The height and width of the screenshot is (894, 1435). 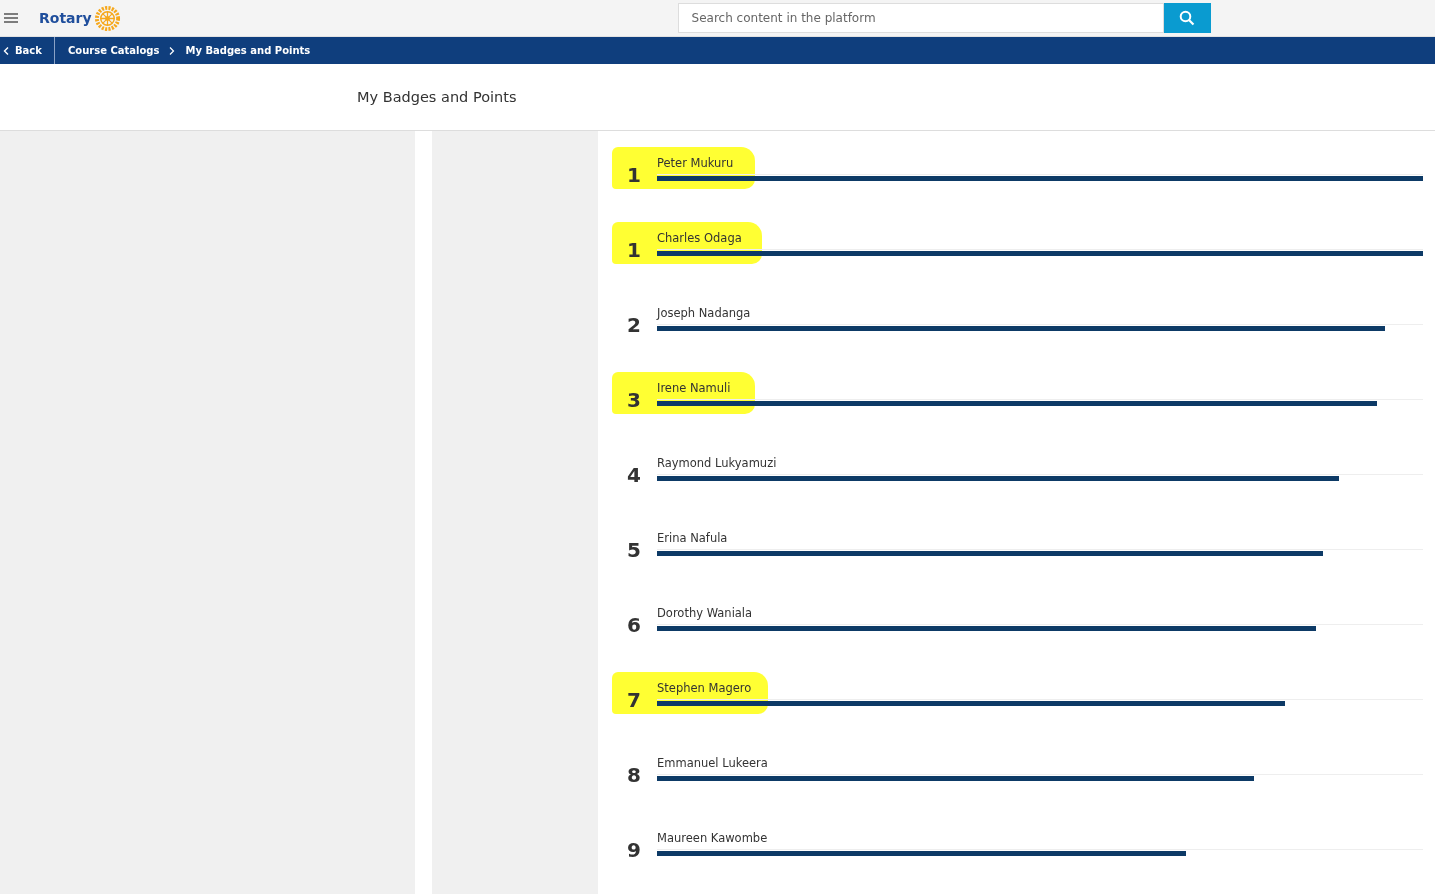 I want to click on chevron-left-icon, so click(x=6, y=50).